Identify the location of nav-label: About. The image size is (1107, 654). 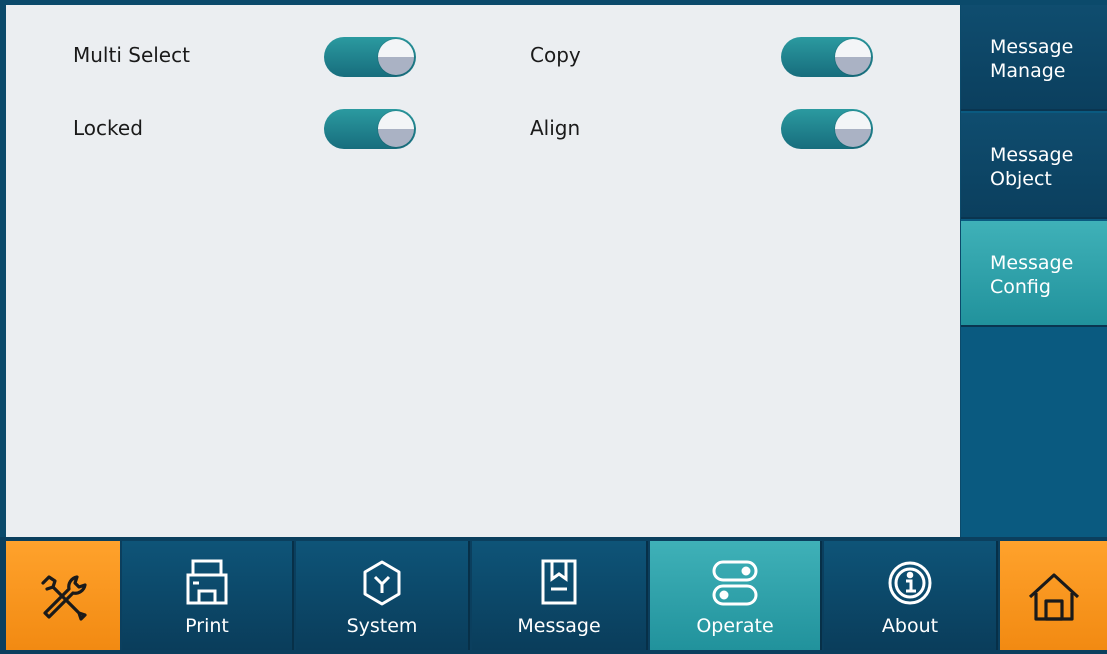
(910, 626).